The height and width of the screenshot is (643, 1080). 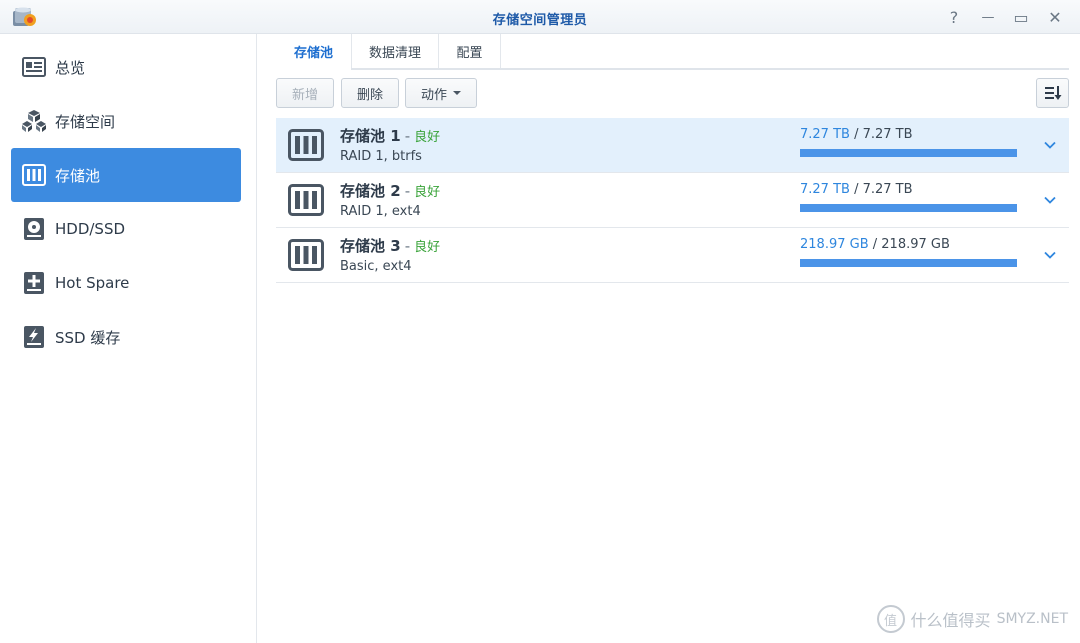 What do you see at coordinates (672, 200) in the screenshot?
I see `pool-row-2: 存储池 2- 良好 RAID 1, ext4 7.27 TB / 7.27 TB` at bounding box center [672, 200].